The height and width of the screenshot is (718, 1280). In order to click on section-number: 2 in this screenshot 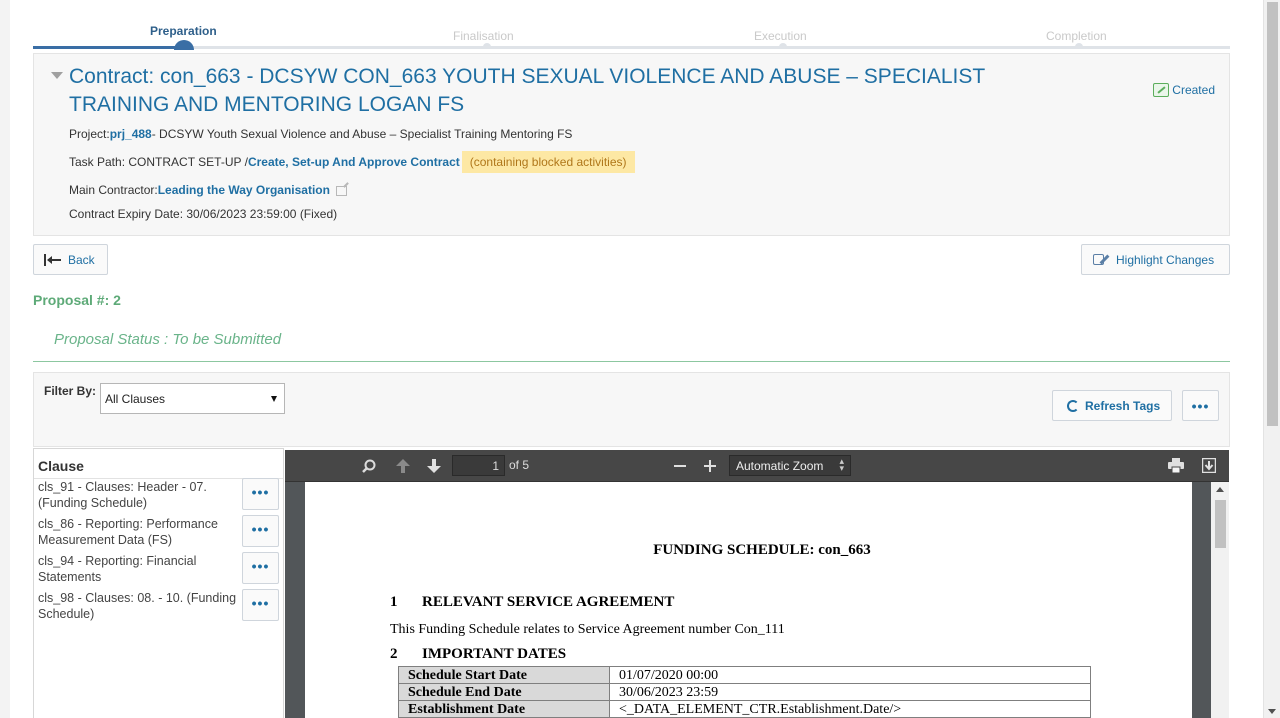, I will do `click(394, 654)`.